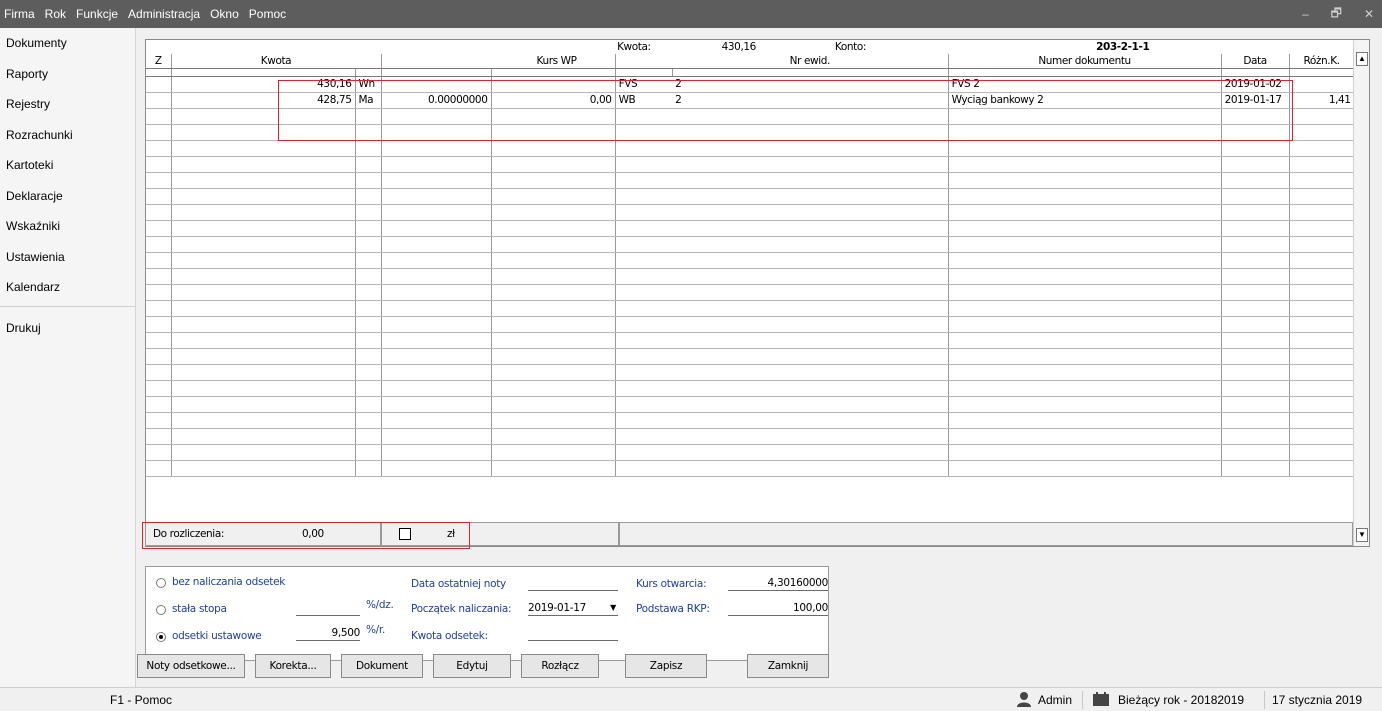 The image size is (1382, 711). What do you see at coordinates (553, 84) in the screenshot?
I see `cell-kwota-wp` at bounding box center [553, 84].